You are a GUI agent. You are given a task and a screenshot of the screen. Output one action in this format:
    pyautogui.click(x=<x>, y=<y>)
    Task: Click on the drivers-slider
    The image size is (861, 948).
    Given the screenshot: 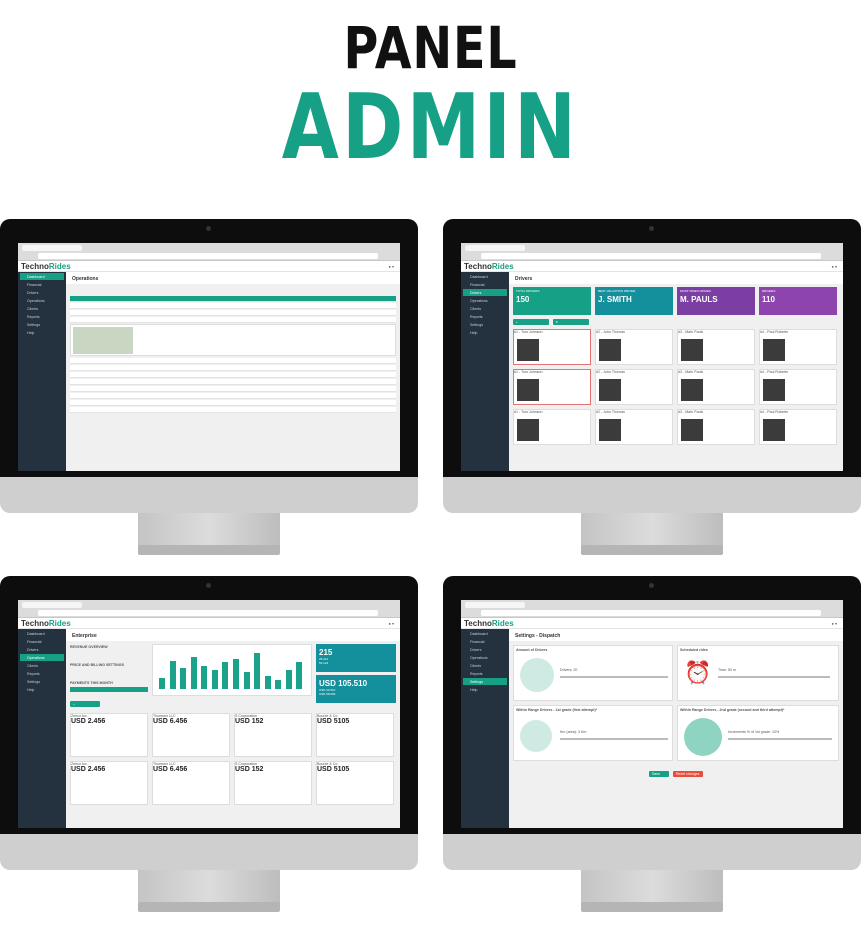 What is the action you would take?
    pyautogui.click(x=614, y=677)
    